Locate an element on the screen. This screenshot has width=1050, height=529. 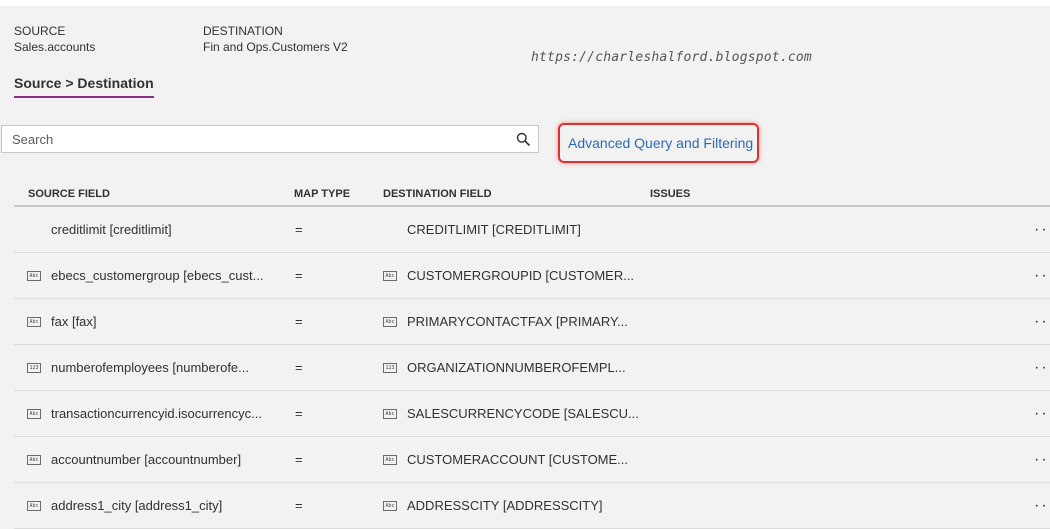
destination-label: DESTINATION is located at coordinates (243, 31).